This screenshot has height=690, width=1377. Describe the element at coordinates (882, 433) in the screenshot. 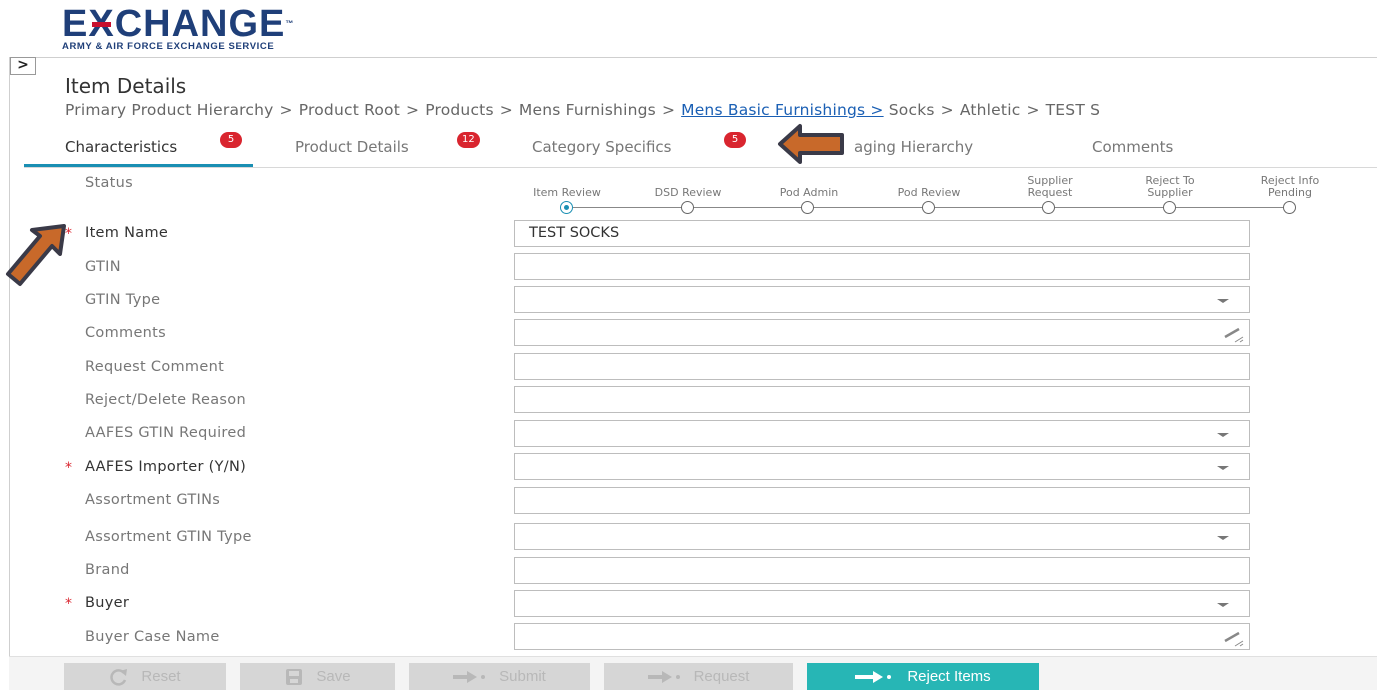

I see `aafes-gtin-required-select` at that location.